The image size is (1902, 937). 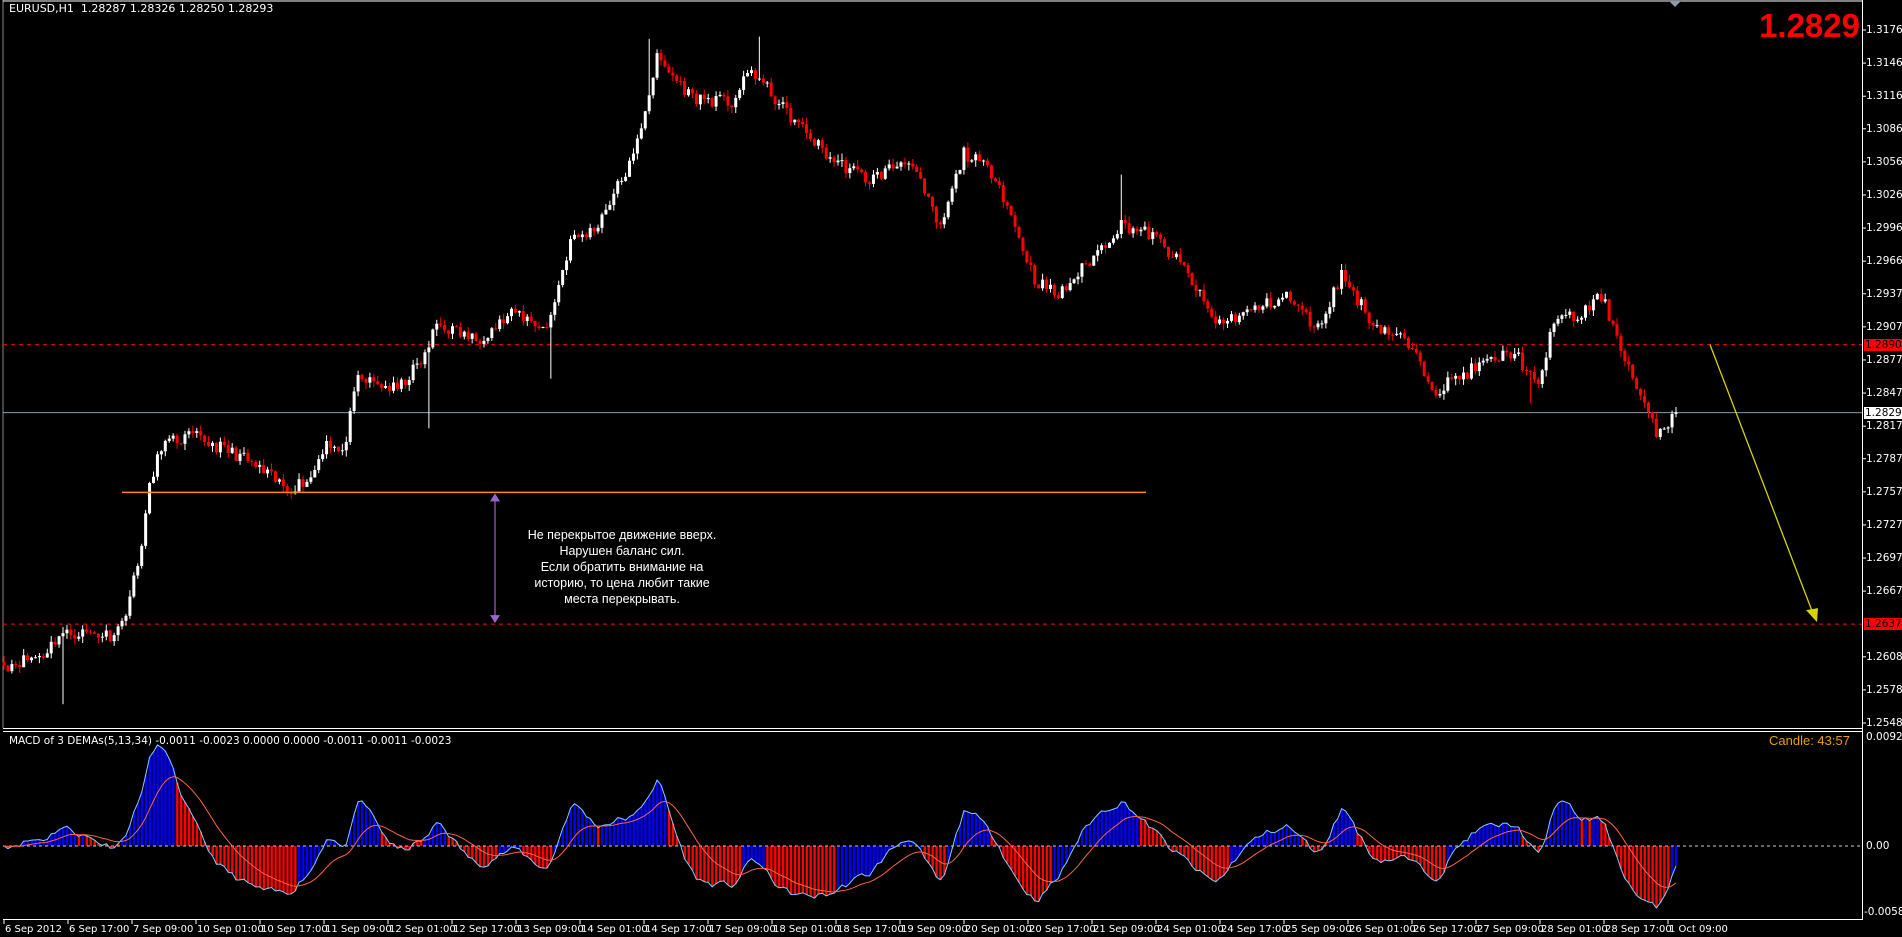 What do you see at coordinates (1883, 412) in the screenshot?
I see `bid-price-label: 1.28293` at bounding box center [1883, 412].